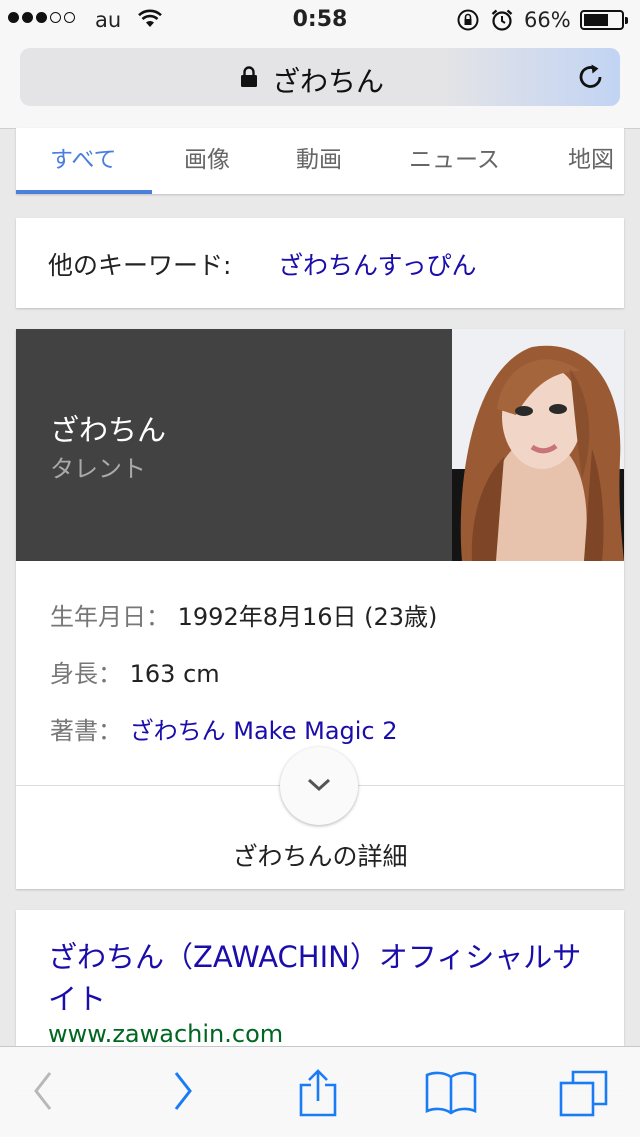 This screenshot has height=1137, width=640. I want to click on bookmarks-icon, so click(451, 1094).